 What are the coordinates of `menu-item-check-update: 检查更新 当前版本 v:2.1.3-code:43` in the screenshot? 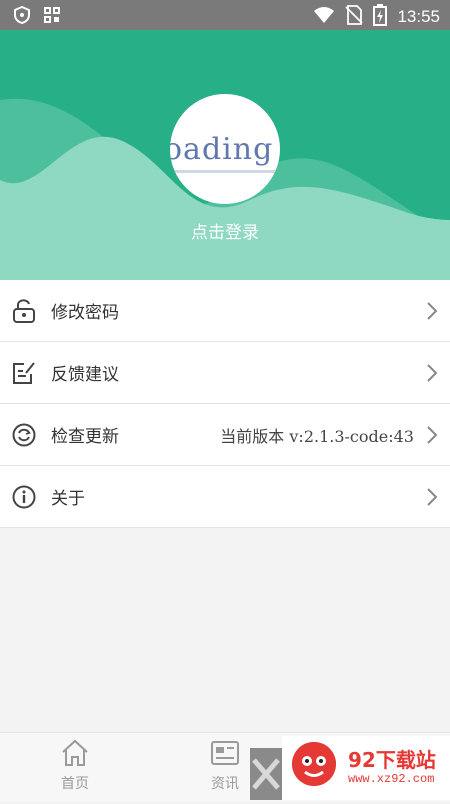 It's located at (225, 435).